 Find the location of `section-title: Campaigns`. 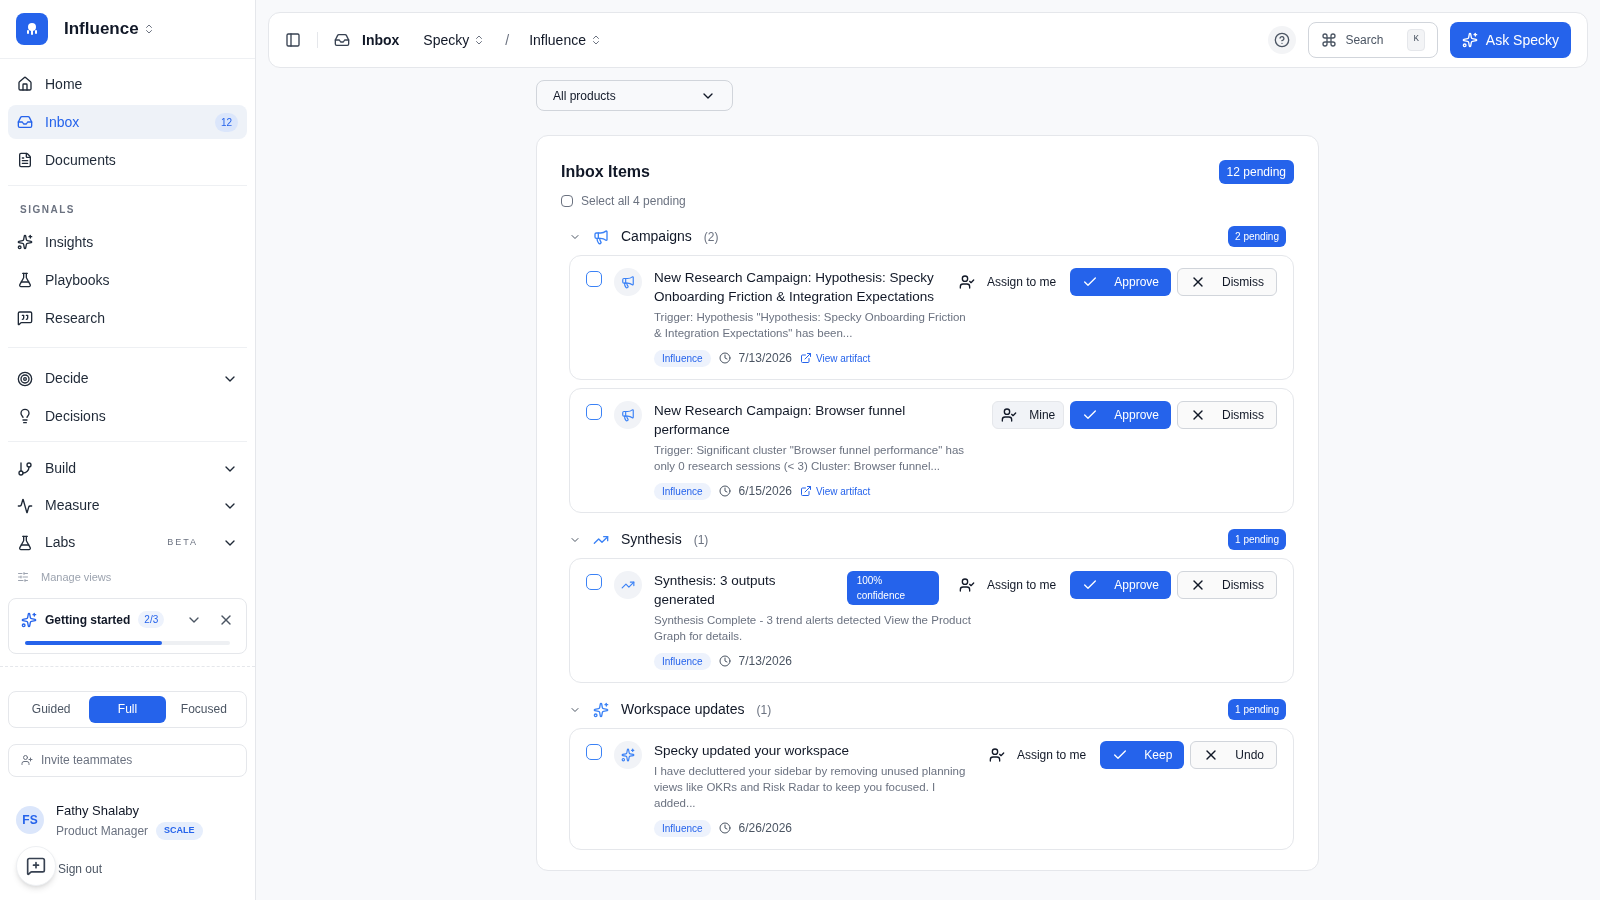

section-title: Campaigns is located at coordinates (656, 236).